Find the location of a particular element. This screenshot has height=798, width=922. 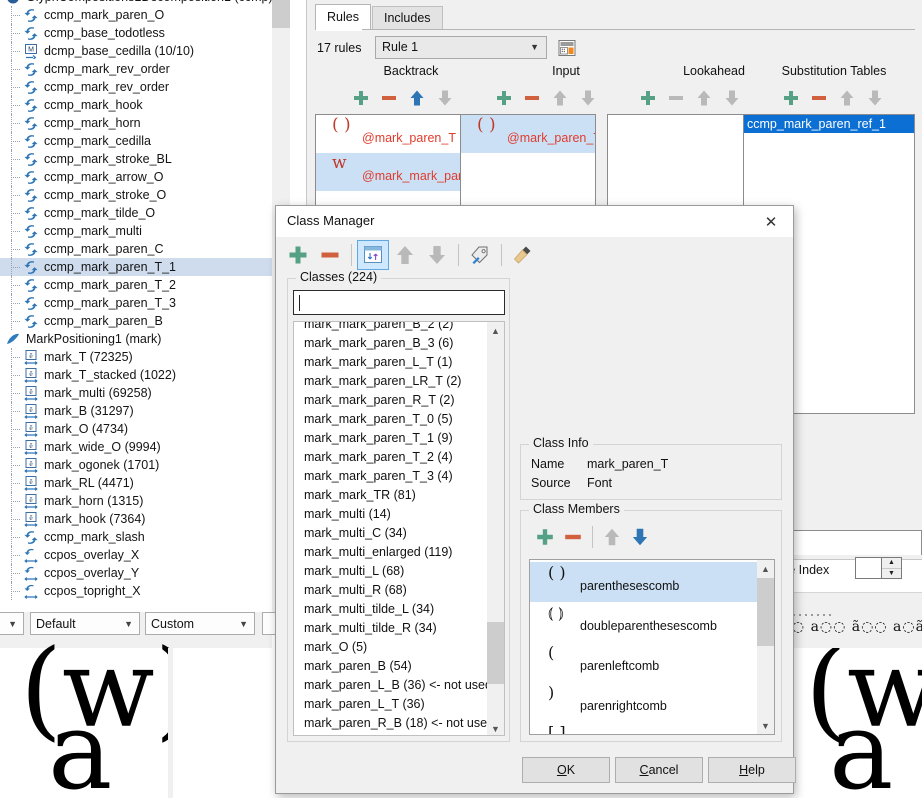

member-list-item: ⦅ ⦆ doubleparenthesescomb is located at coordinates (652, 622).